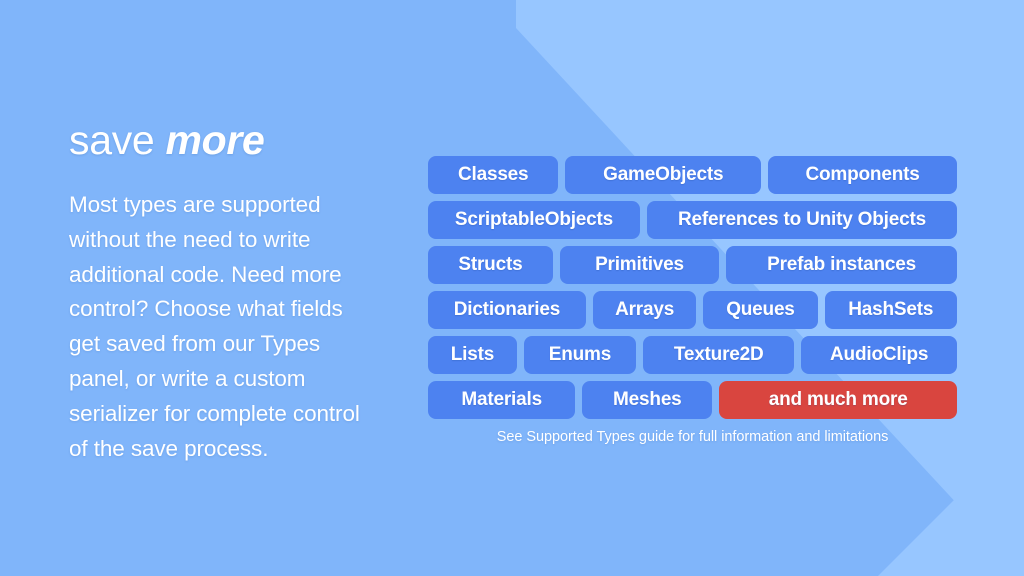 The image size is (1024, 576). Describe the element at coordinates (472, 355) in the screenshot. I see `type-pill: Lists` at that location.